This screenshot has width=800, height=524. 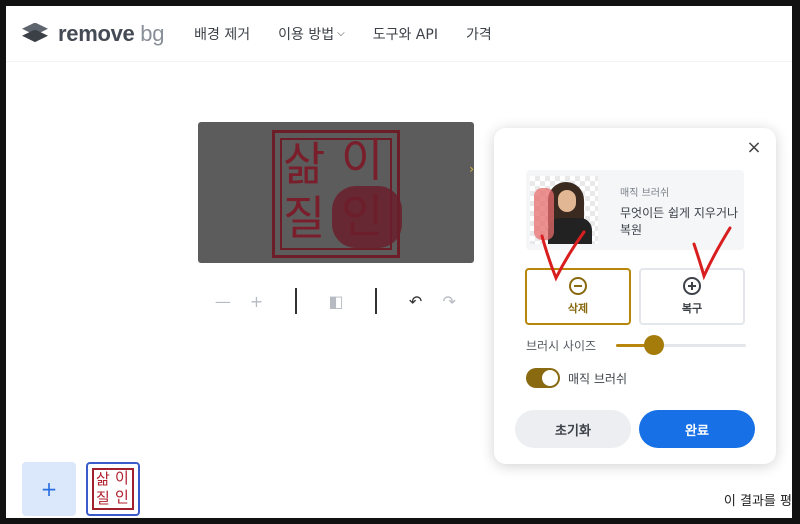 I want to click on logo-icon, so click(x=35, y=33).